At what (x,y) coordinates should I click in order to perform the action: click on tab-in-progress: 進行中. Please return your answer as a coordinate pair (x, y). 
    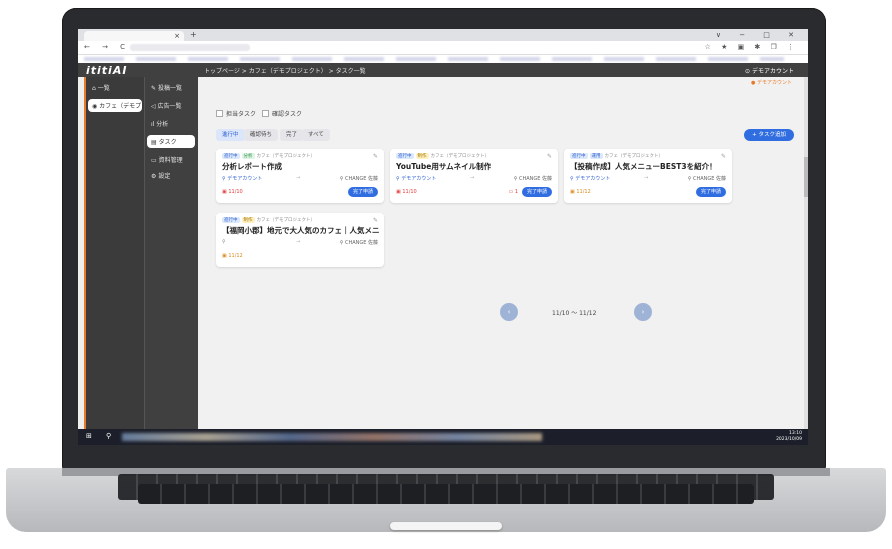
    Looking at the image, I should click on (230, 135).